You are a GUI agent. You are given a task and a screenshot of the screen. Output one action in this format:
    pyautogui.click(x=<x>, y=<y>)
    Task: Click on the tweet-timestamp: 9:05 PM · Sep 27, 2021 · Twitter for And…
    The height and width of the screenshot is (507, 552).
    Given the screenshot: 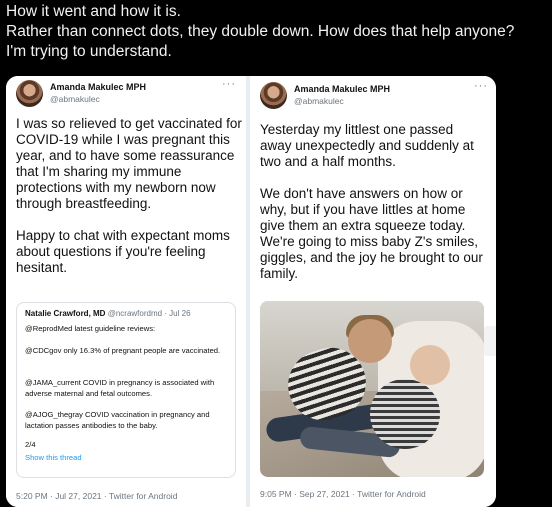 What is the action you would take?
    pyautogui.click(x=343, y=494)
    